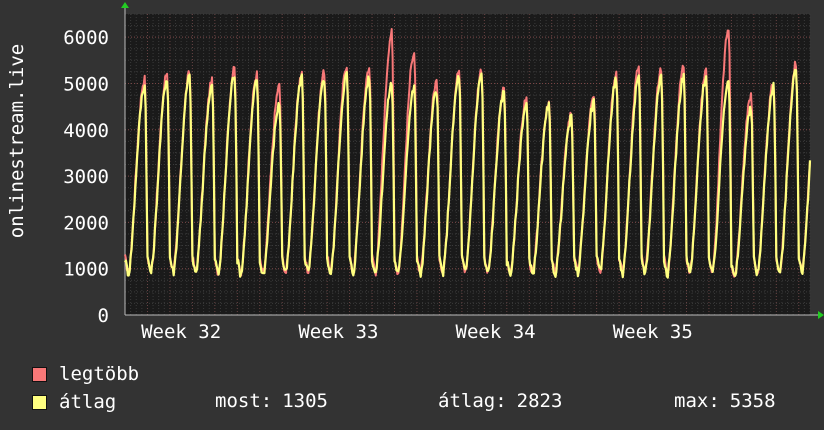 Image resolution: width=824 pixels, height=430 pixels. I want to click on x-tick-label: Week 35, so click(653, 332).